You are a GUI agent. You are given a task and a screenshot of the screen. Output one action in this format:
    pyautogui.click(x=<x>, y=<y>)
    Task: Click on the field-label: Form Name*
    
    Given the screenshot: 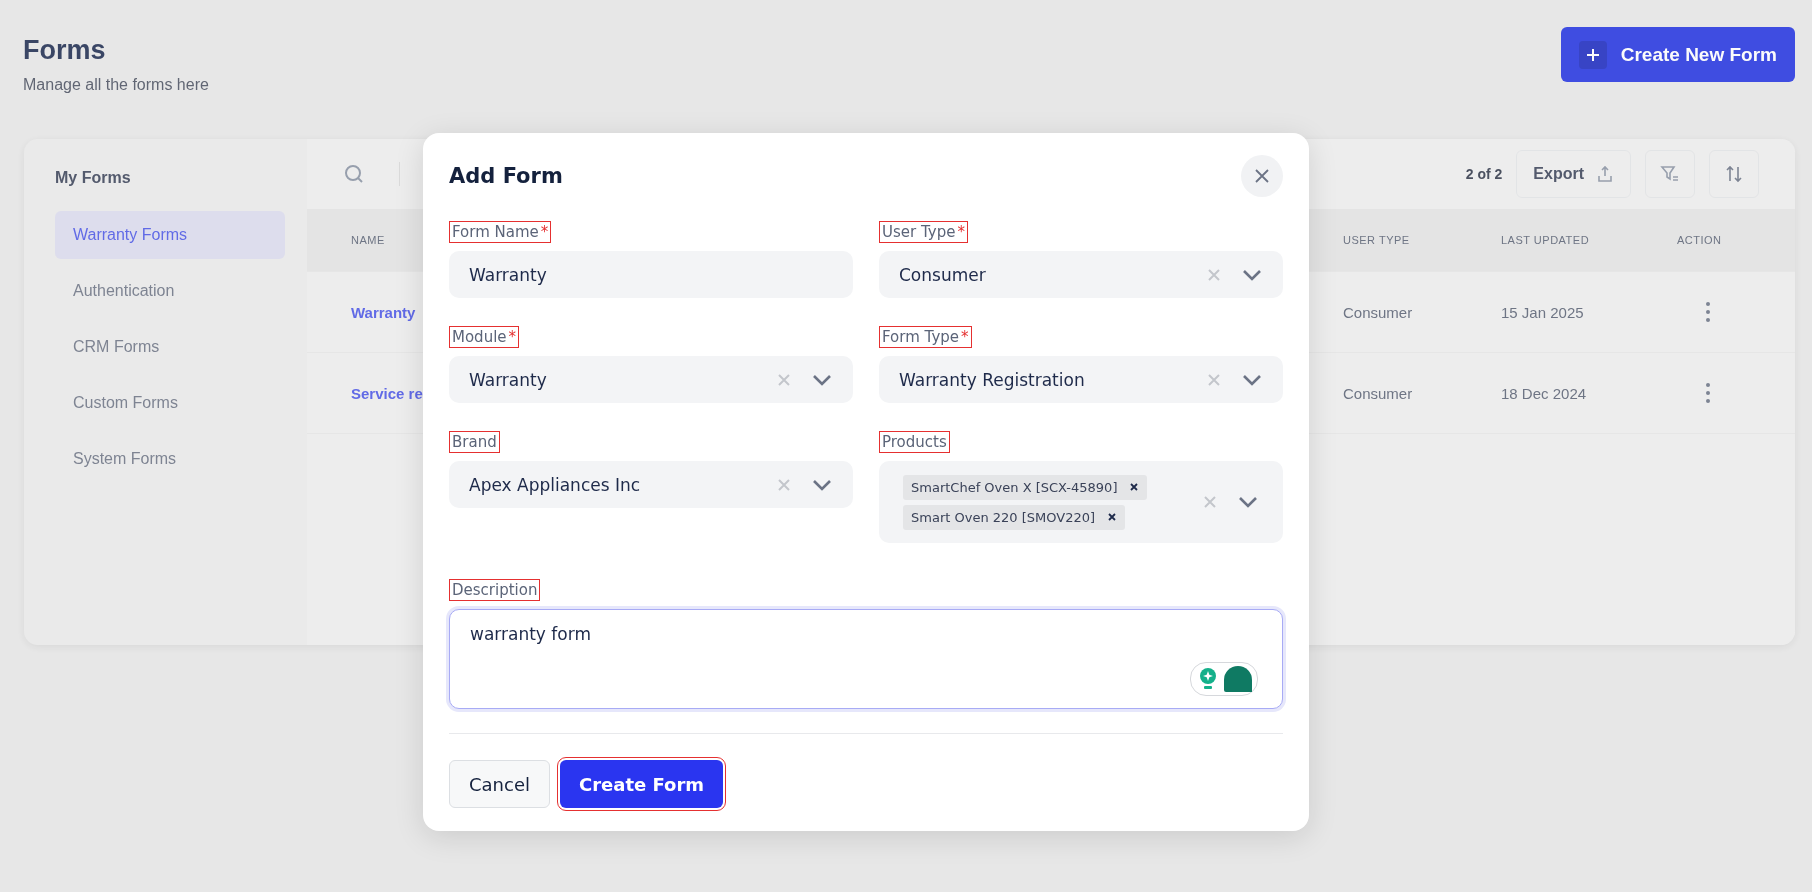 What is the action you would take?
    pyautogui.click(x=500, y=232)
    